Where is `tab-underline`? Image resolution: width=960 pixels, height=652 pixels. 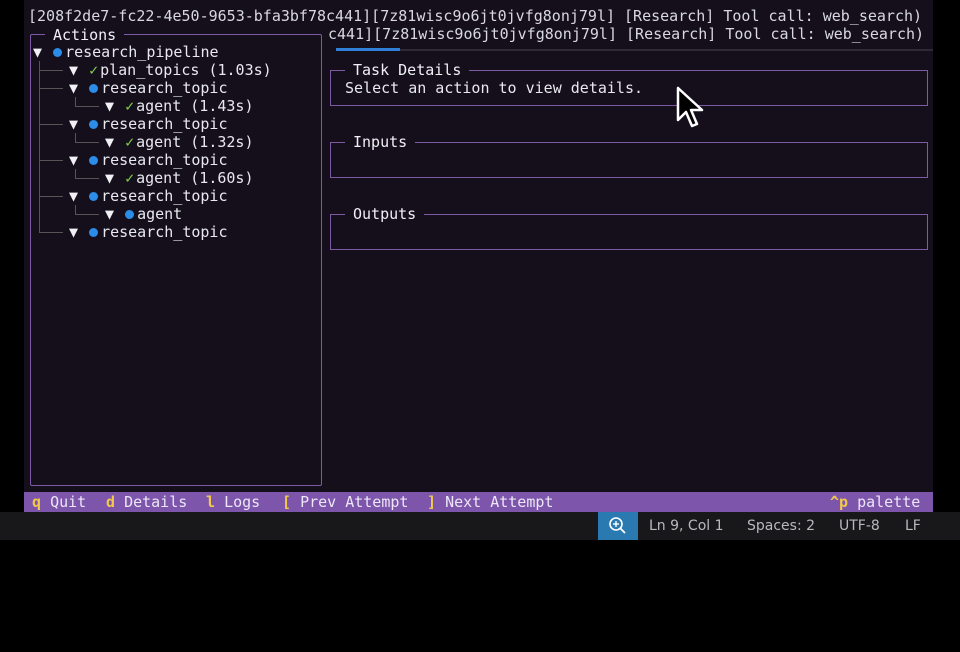
tab-underline is located at coordinates (634, 50).